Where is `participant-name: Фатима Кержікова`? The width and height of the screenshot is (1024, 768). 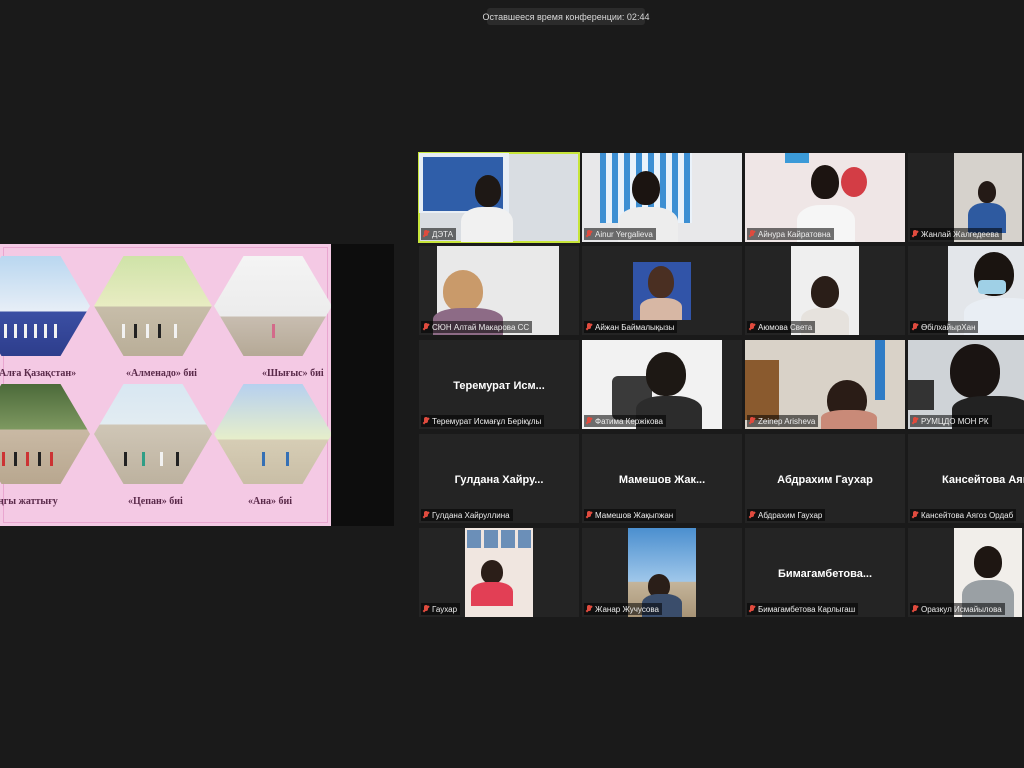 participant-name: Фатима Кержікова is located at coordinates (625, 421).